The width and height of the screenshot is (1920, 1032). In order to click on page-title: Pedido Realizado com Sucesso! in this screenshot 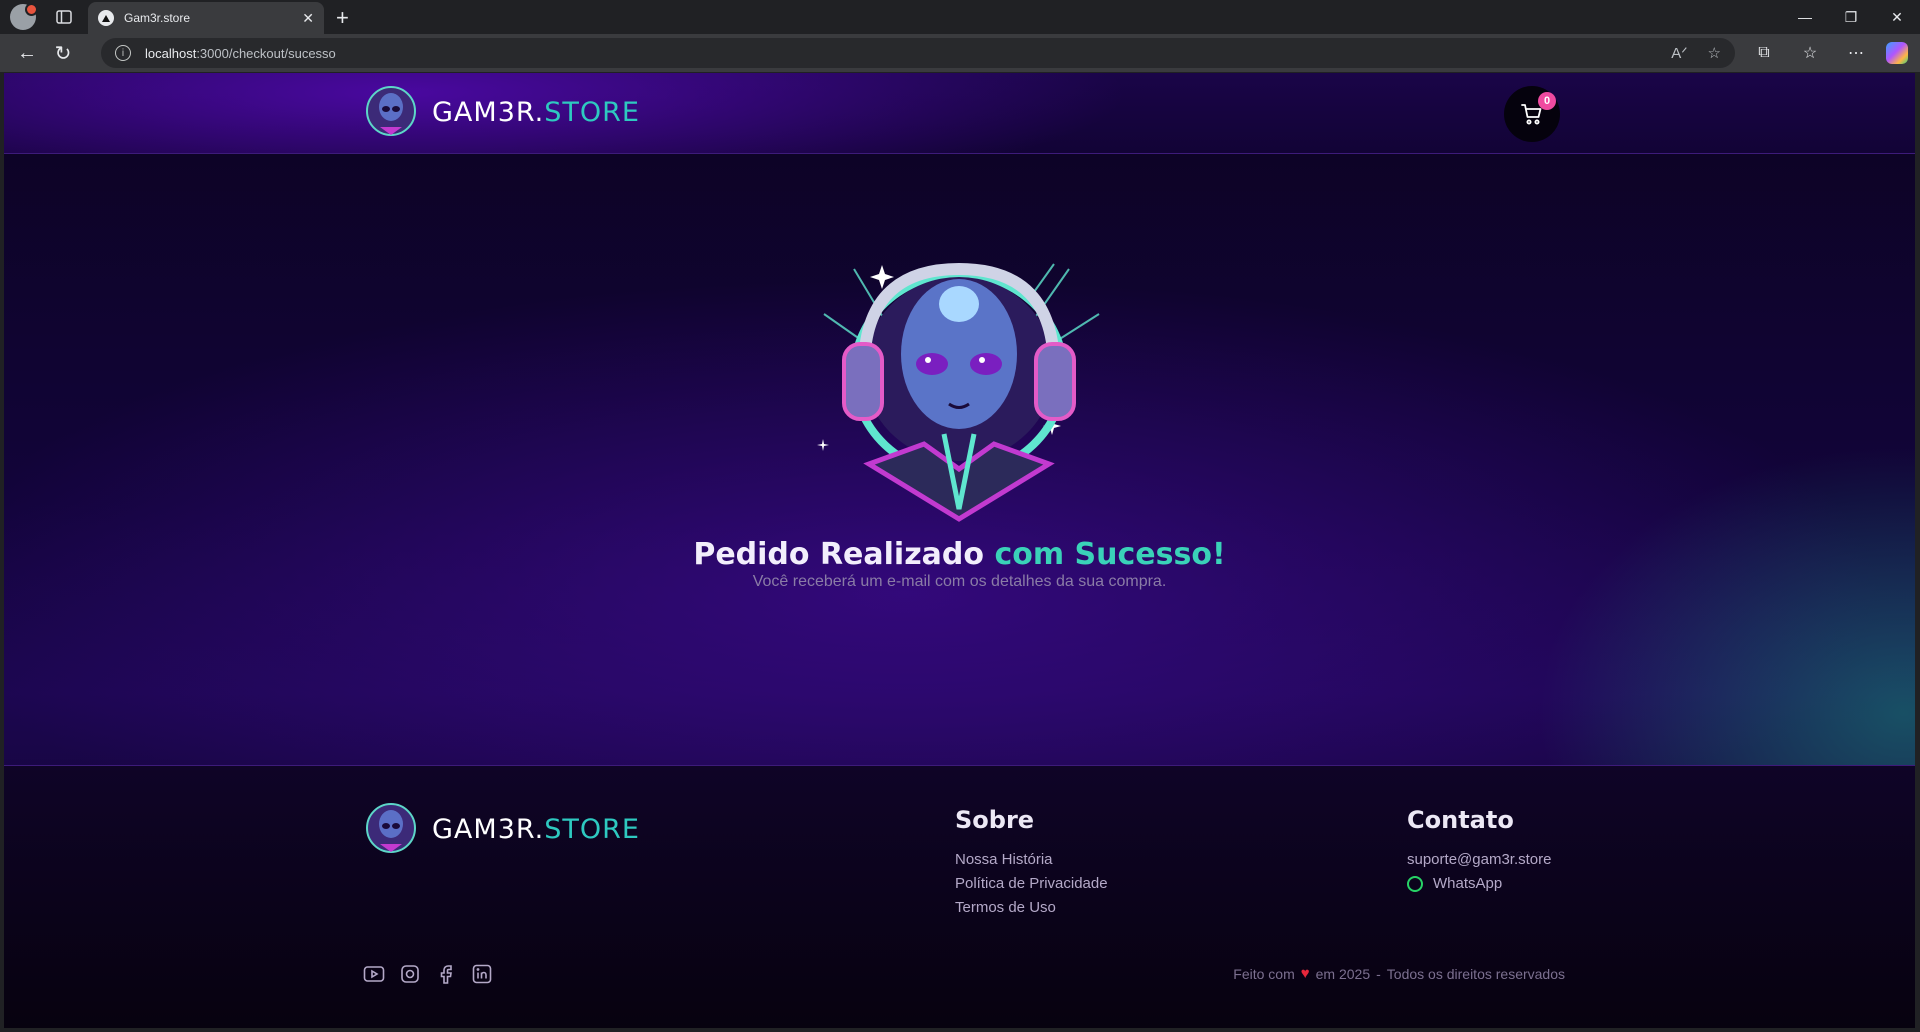, I will do `click(959, 554)`.